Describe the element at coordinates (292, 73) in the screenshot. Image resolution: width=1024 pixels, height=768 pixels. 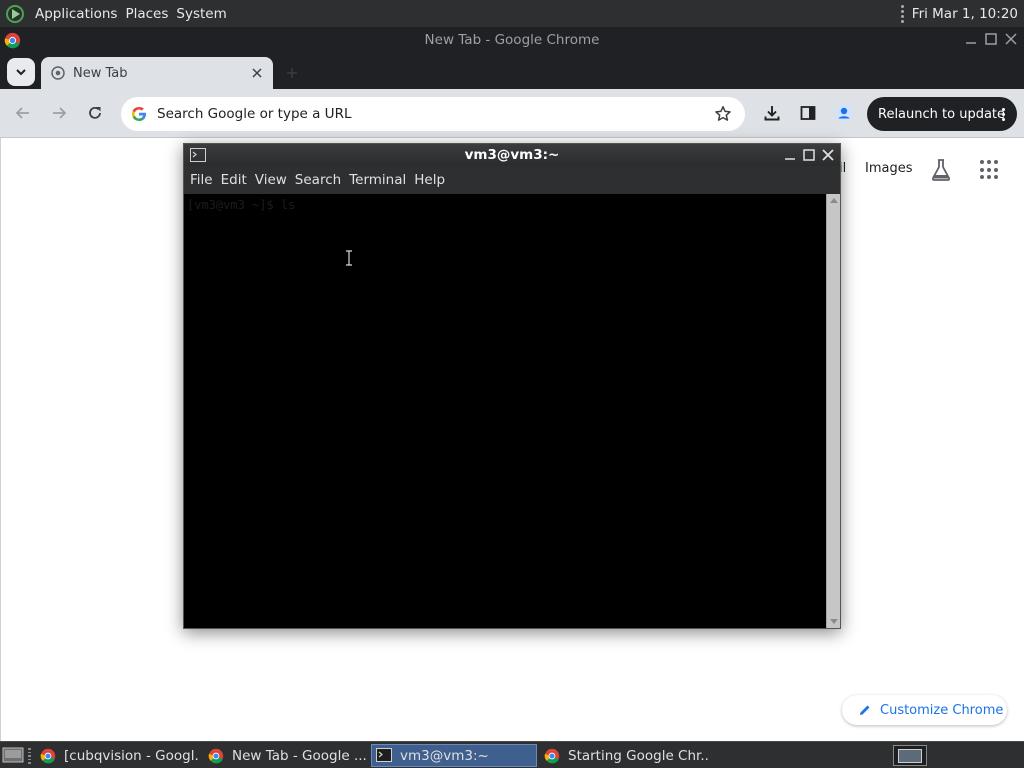
I see `new-tab-plus-icon` at that location.